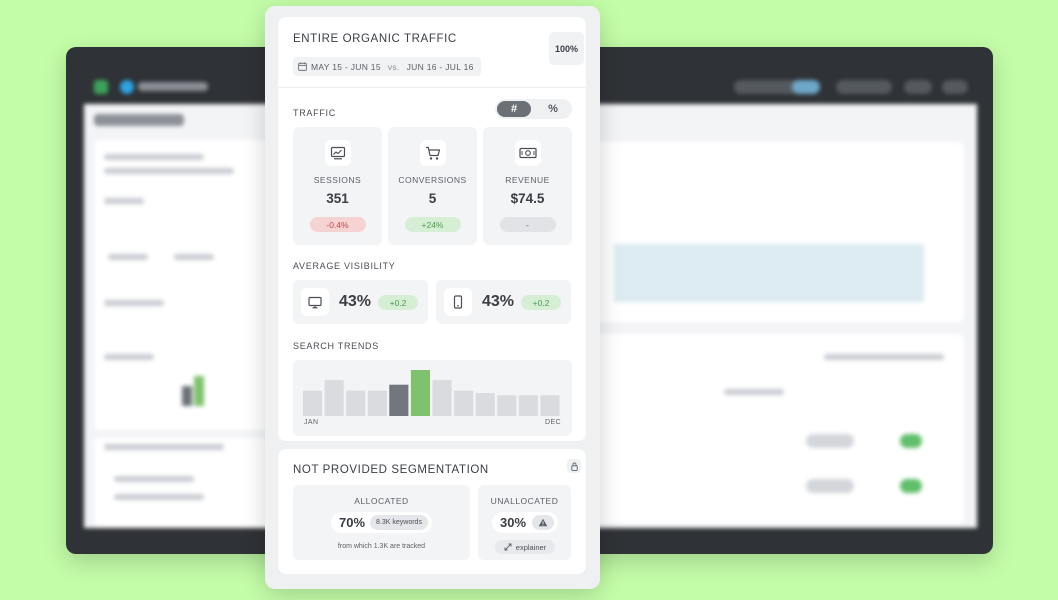  I want to click on chart-window-icon, so click(338, 153).